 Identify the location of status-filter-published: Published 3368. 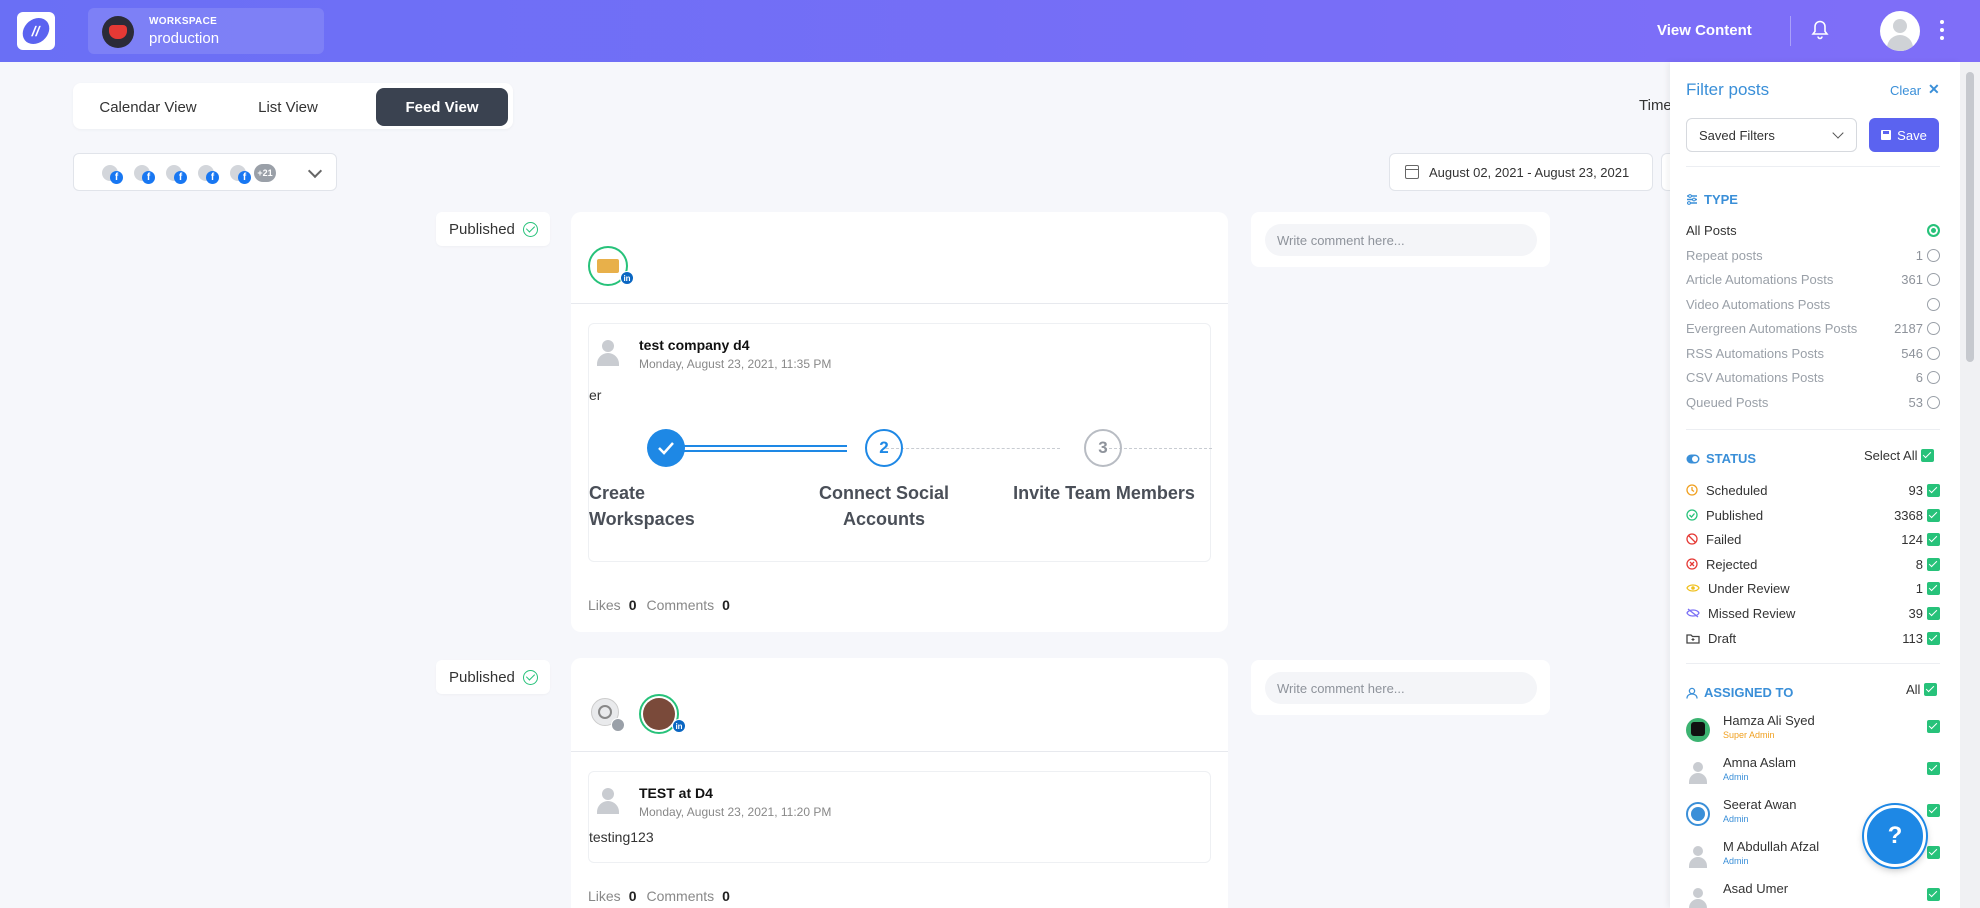
(1813, 515).